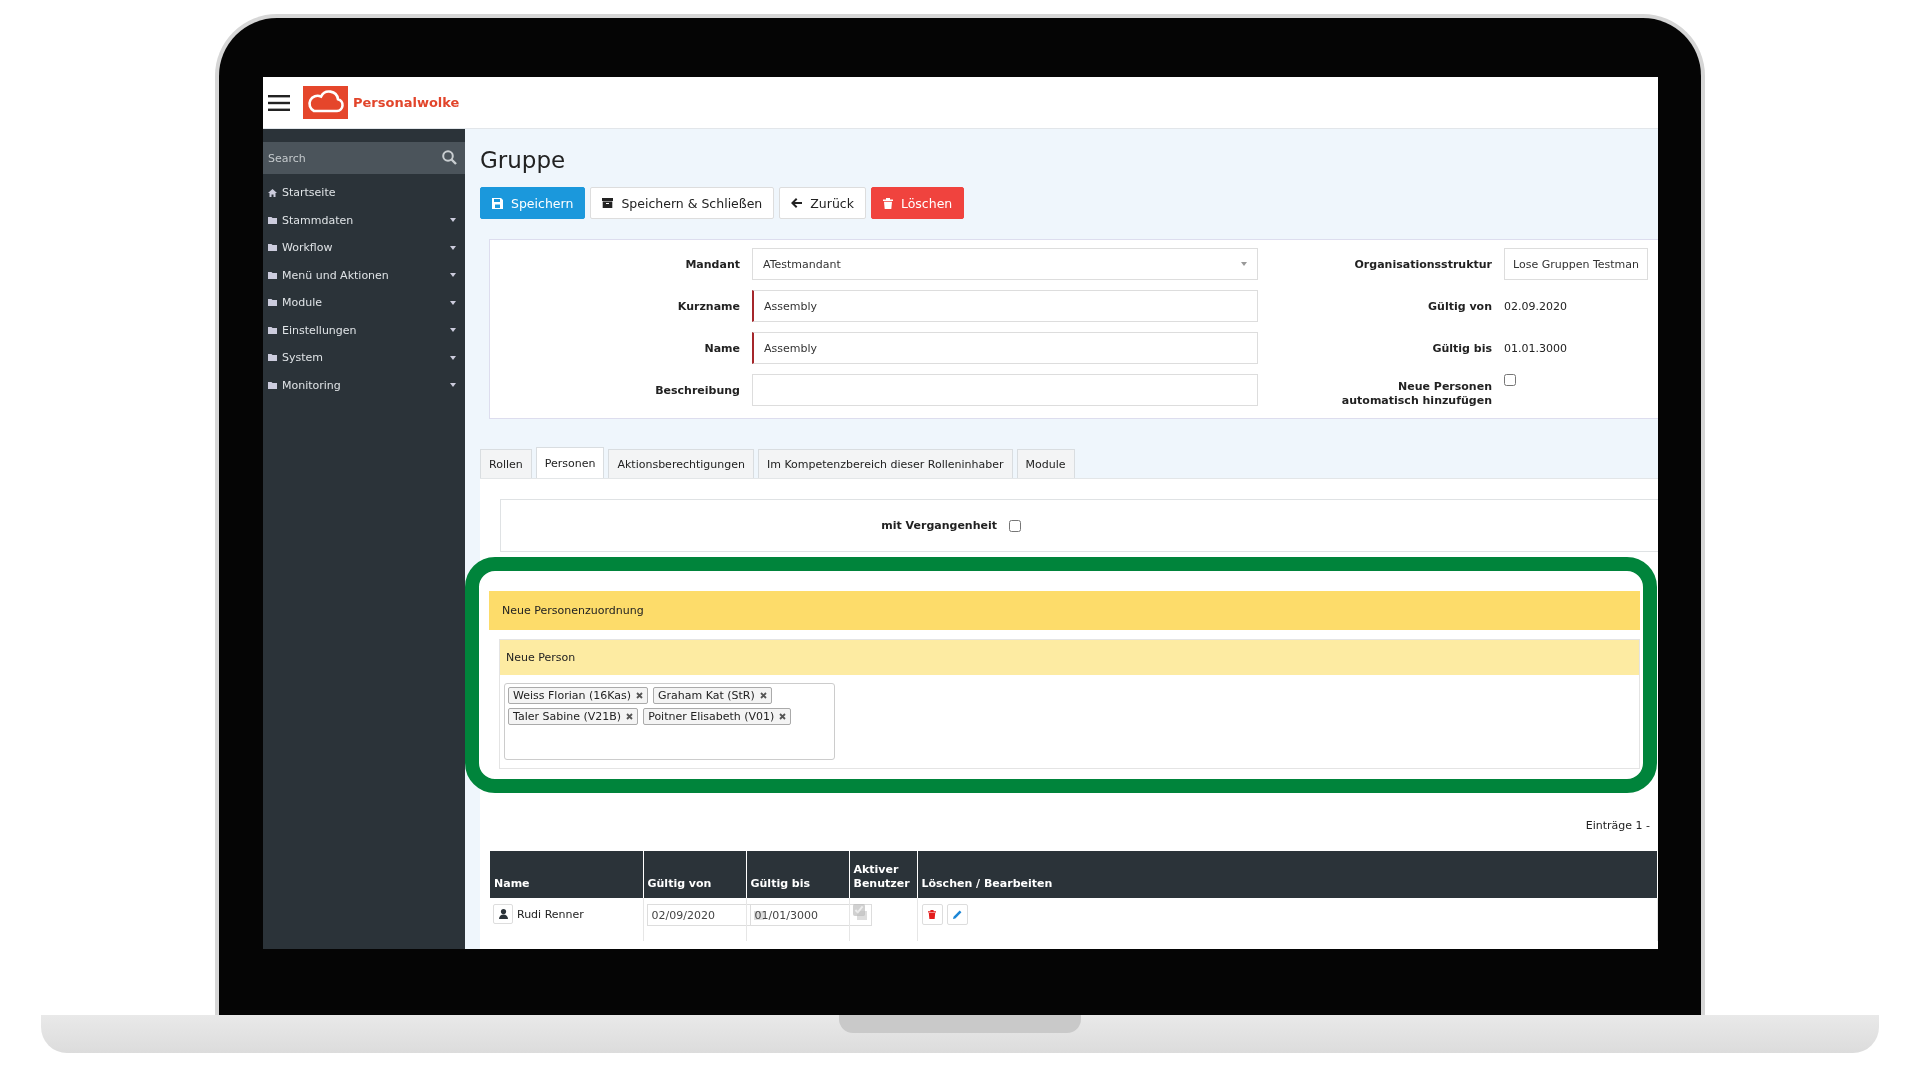 The width and height of the screenshot is (1920, 1080). What do you see at coordinates (810, 915) in the screenshot?
I see `date-field: 01/01/3000` at bounding box center [810, 915].